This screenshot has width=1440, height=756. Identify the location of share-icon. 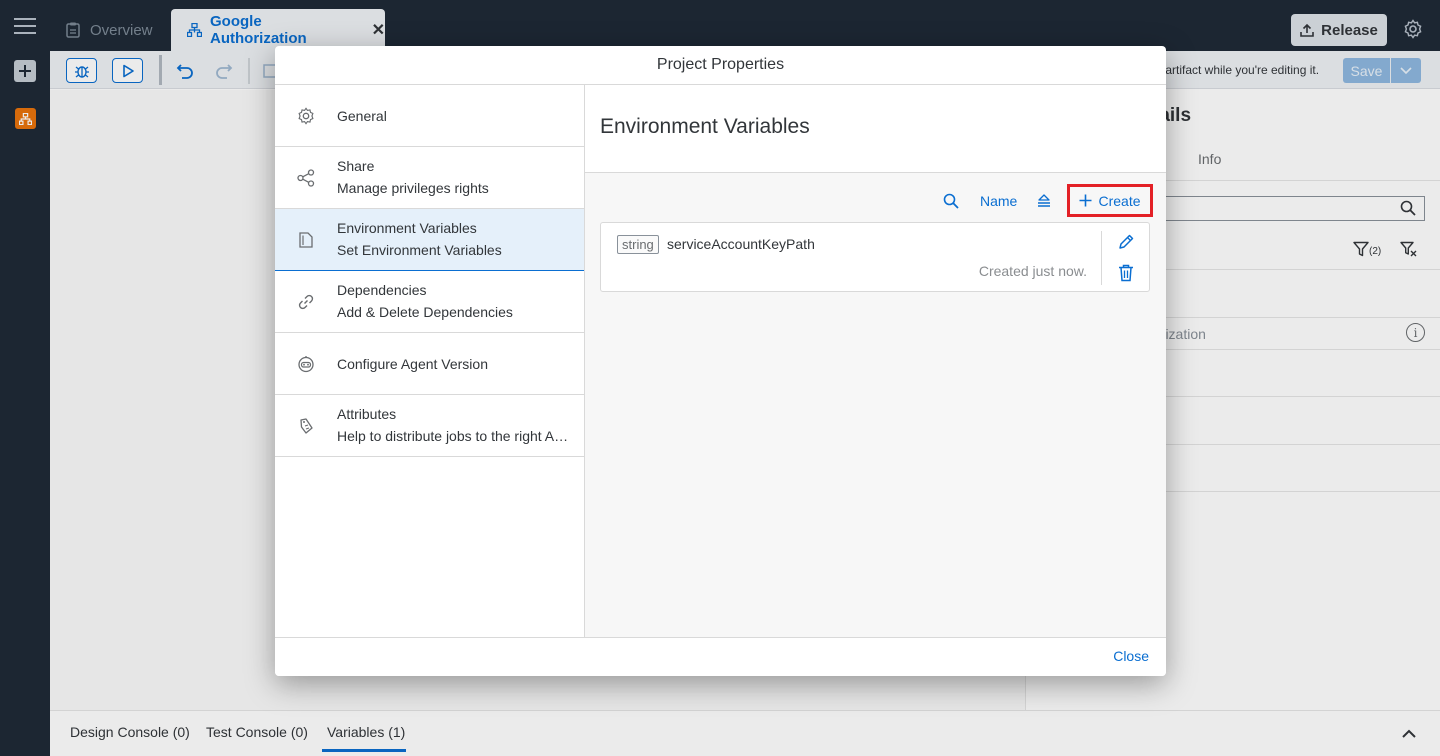
(306, 178).